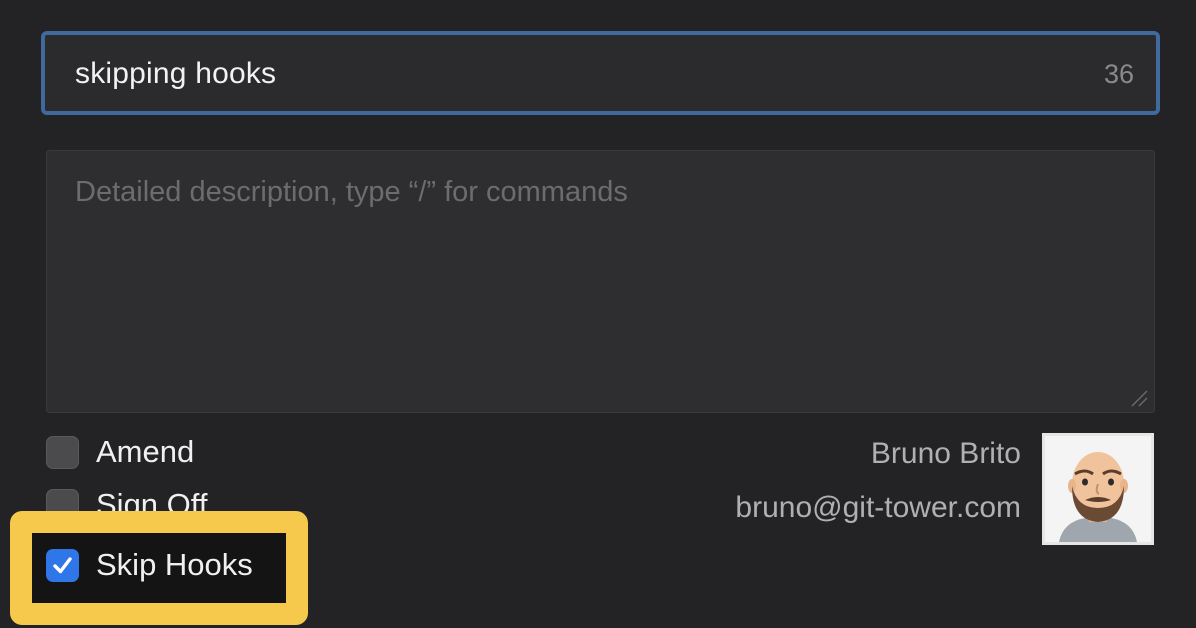 This screenshot has height=628, width=1196. I want to click on skip-hooks-checkbox, so click(62, 565).